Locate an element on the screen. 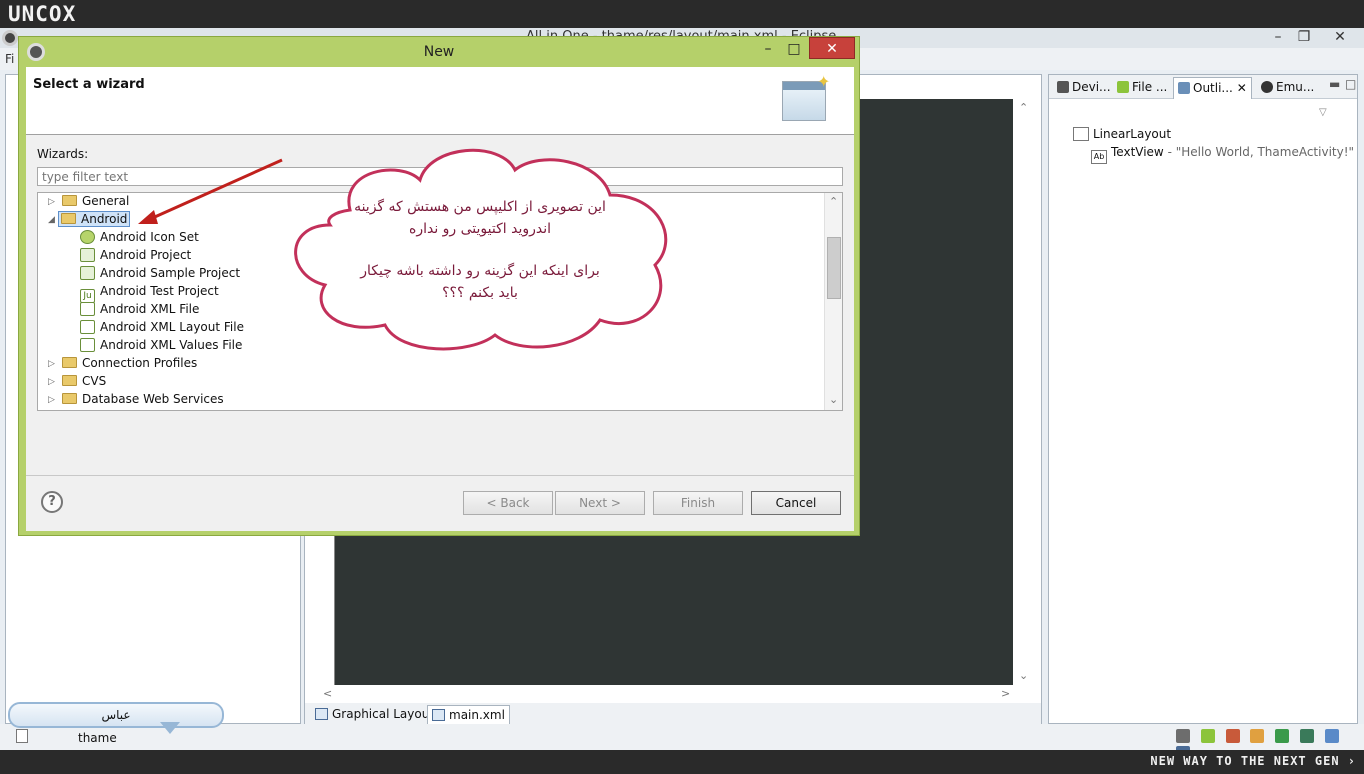 The height and width of the screenshot is (774, 1364). cancel-button: Cancel is located at coordinates (796, 503).